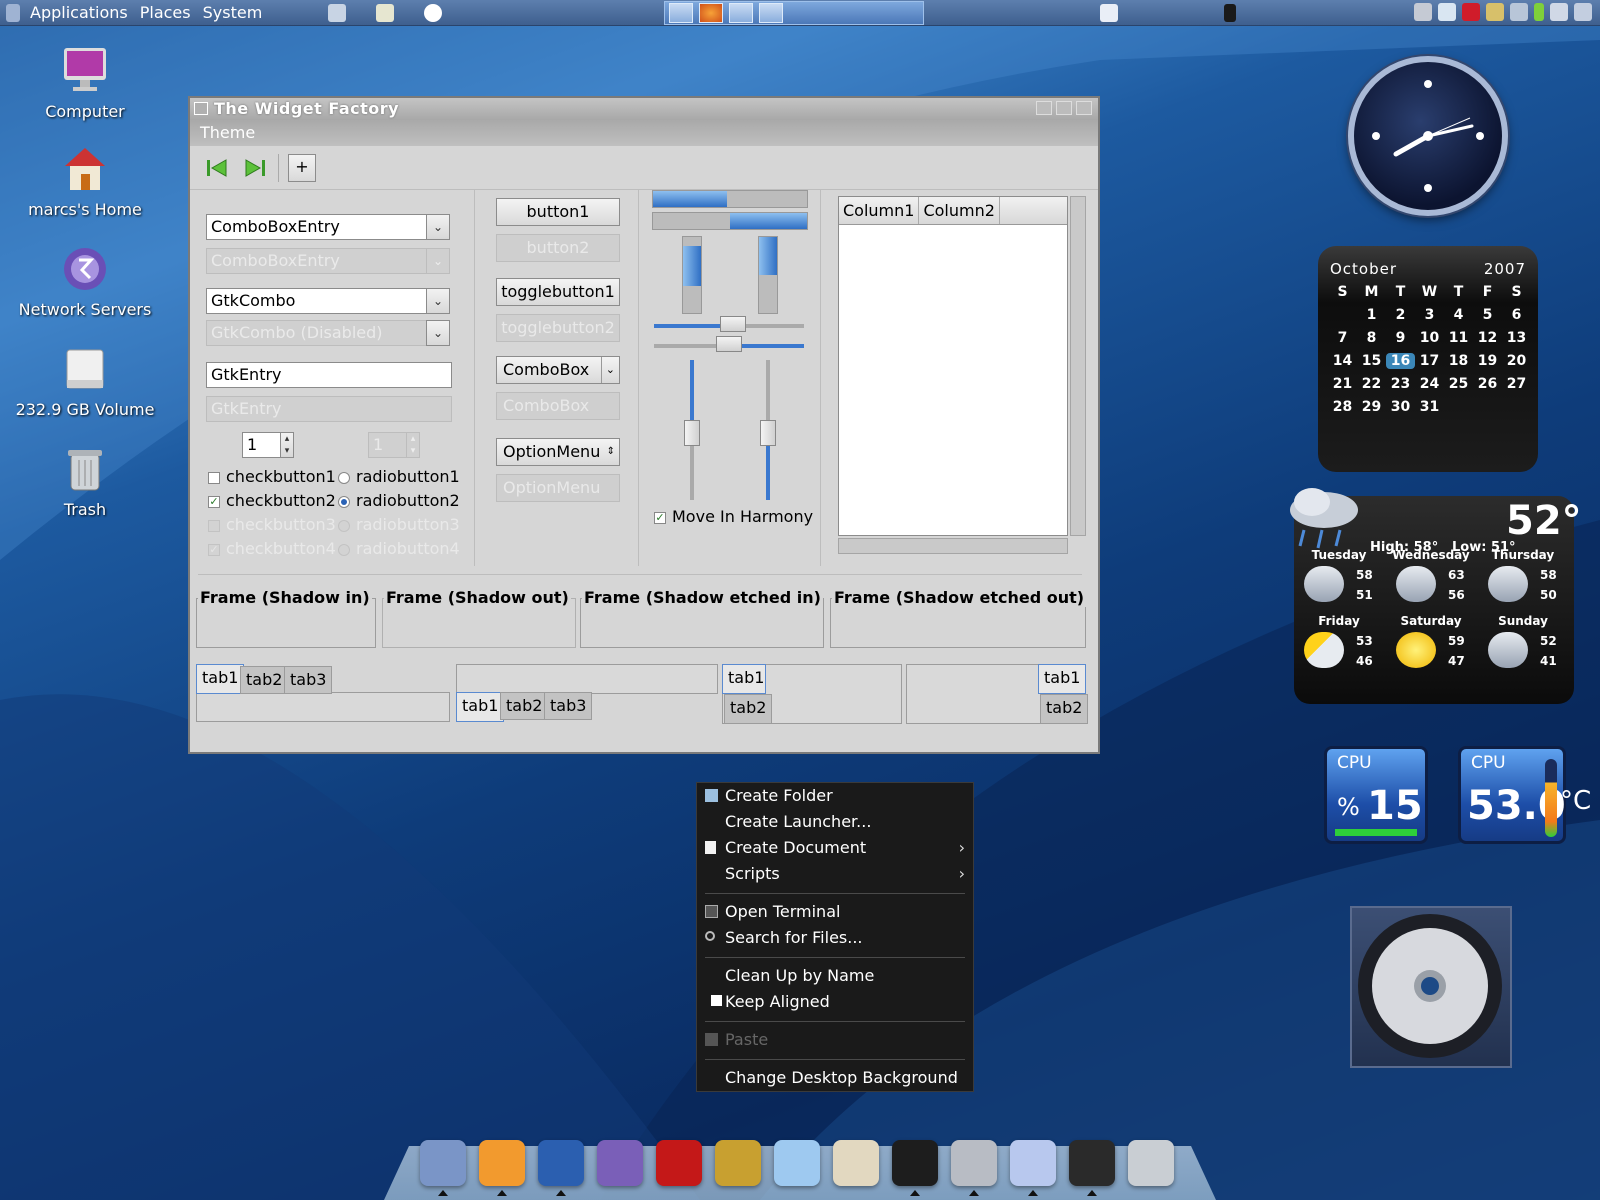  I want to click on togglebutton1: togglebutton1, so click(558, 292).